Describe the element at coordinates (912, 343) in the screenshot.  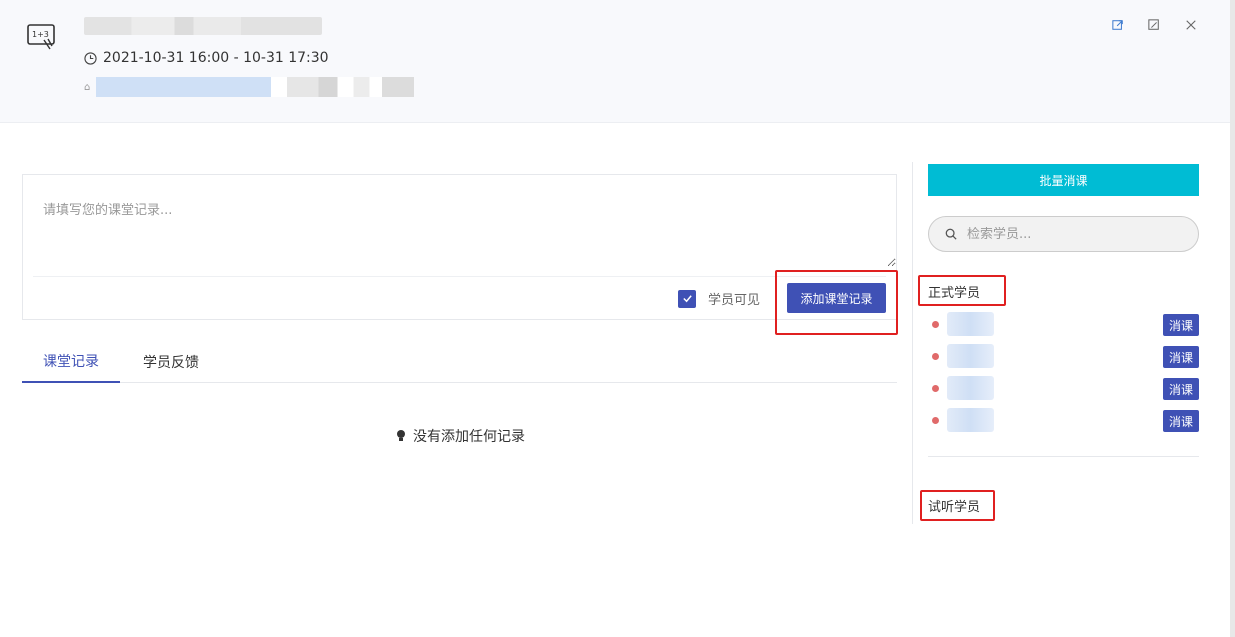
I see `panel-divider` at that location.